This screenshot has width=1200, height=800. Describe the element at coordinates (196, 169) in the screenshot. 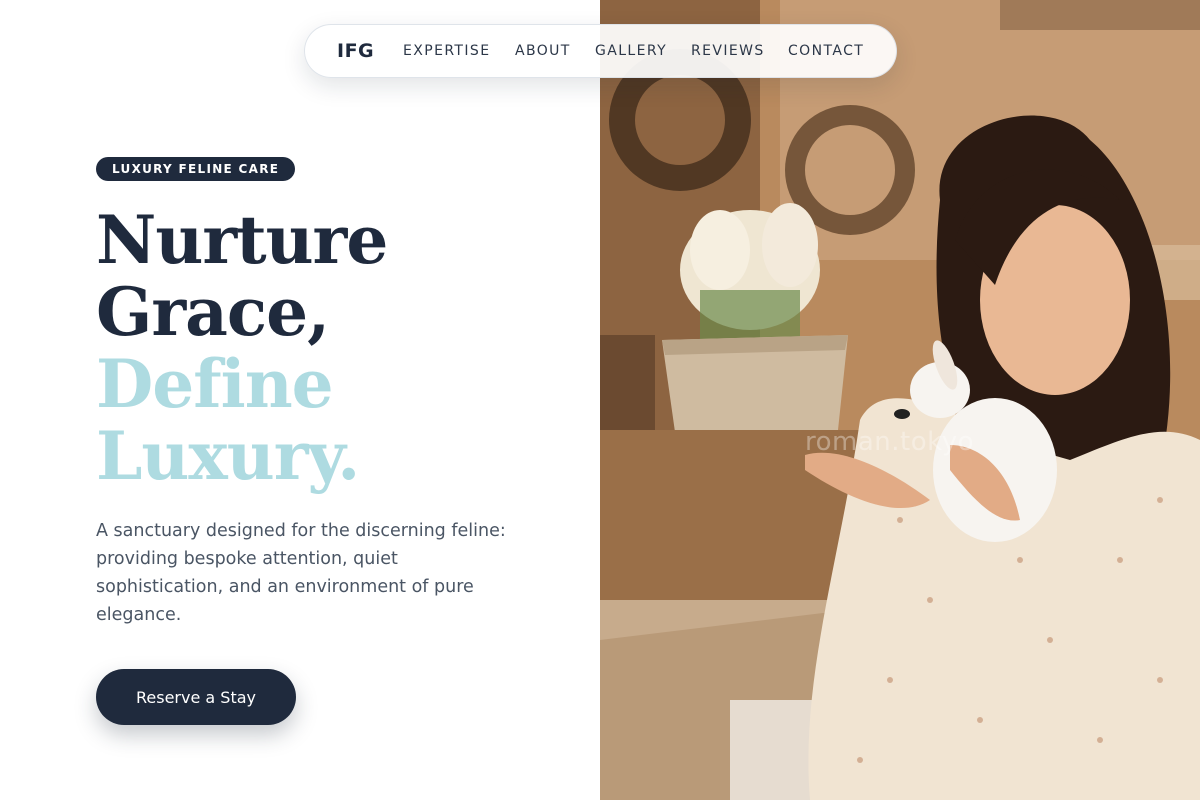

I see `category-badge: LUXURY FELINE CARE` at that location.